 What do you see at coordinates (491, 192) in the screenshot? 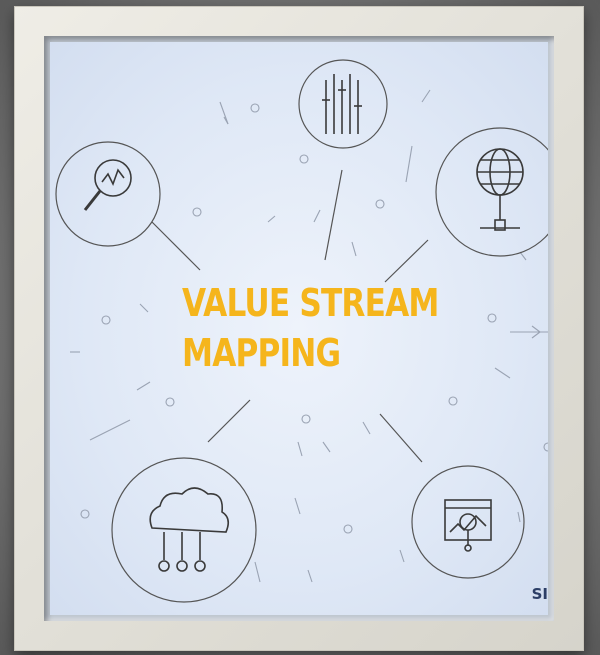
I see `globe-network-icon` at bounding box center [491, 192].